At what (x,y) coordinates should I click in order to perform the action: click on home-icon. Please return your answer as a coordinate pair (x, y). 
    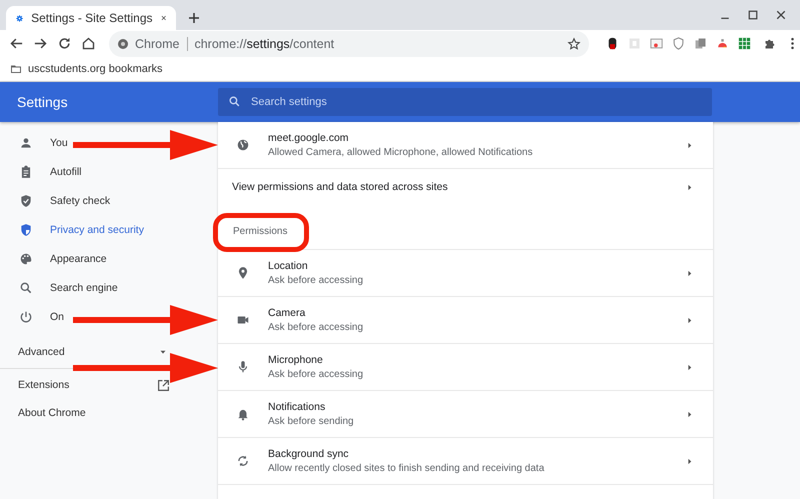
    Looking at the image, I should click on (88, 43).